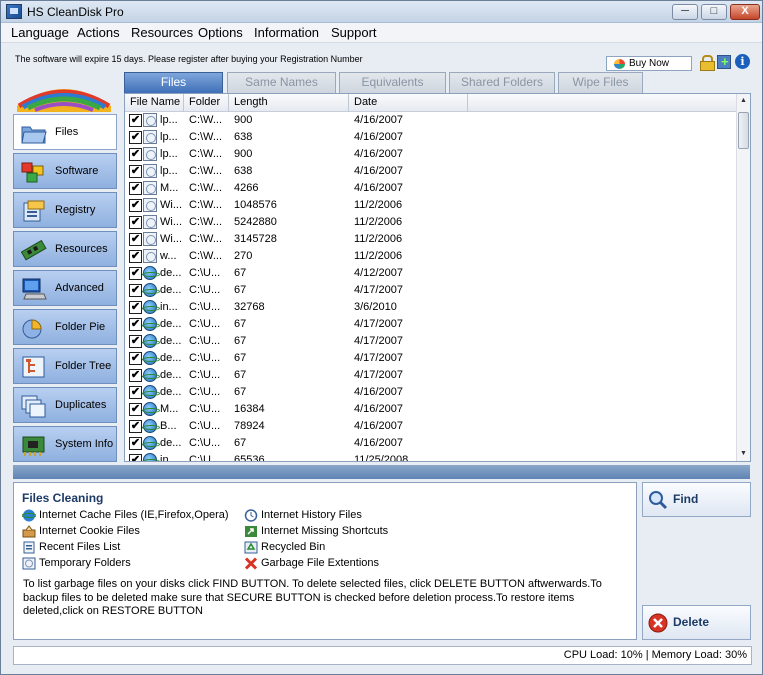 The width and height of the screenshot is (763, 675). I want to click on tab-shared-folders: Shared Folders, so click(502, 82).